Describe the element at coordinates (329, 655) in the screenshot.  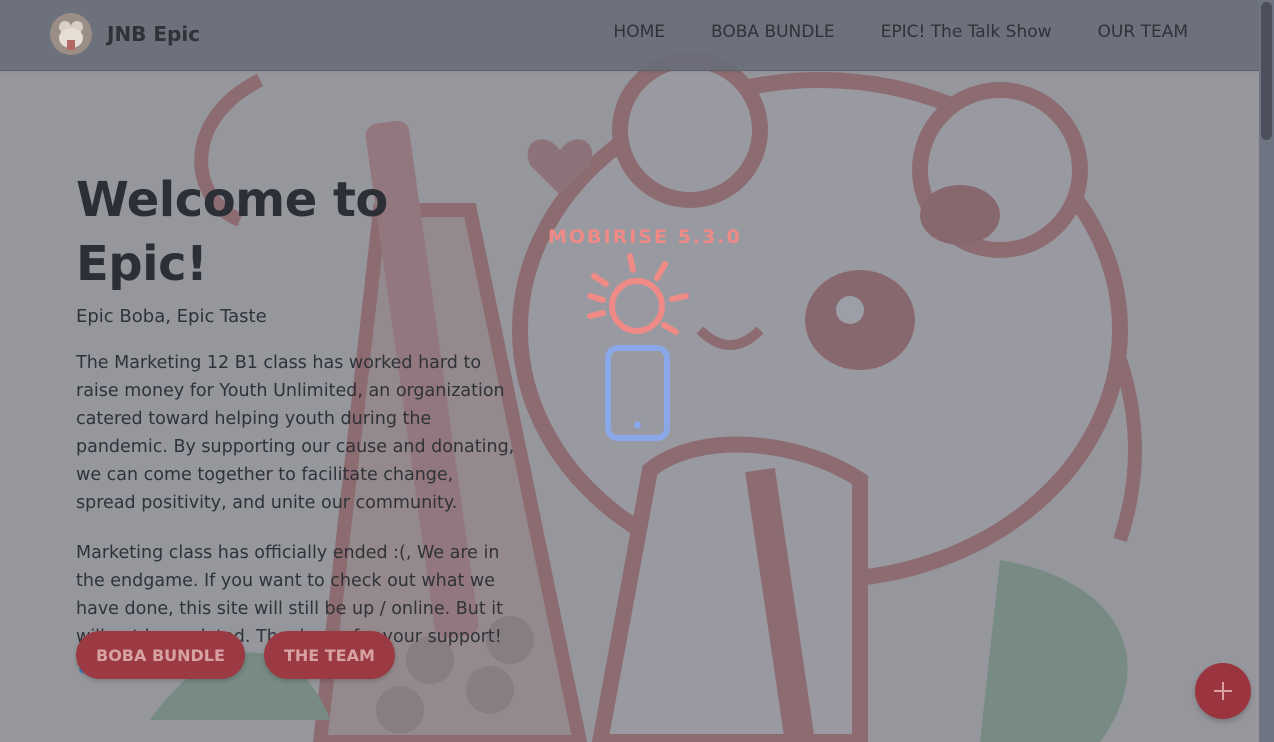
I see `the-team-button: THE TEAM` at that location.